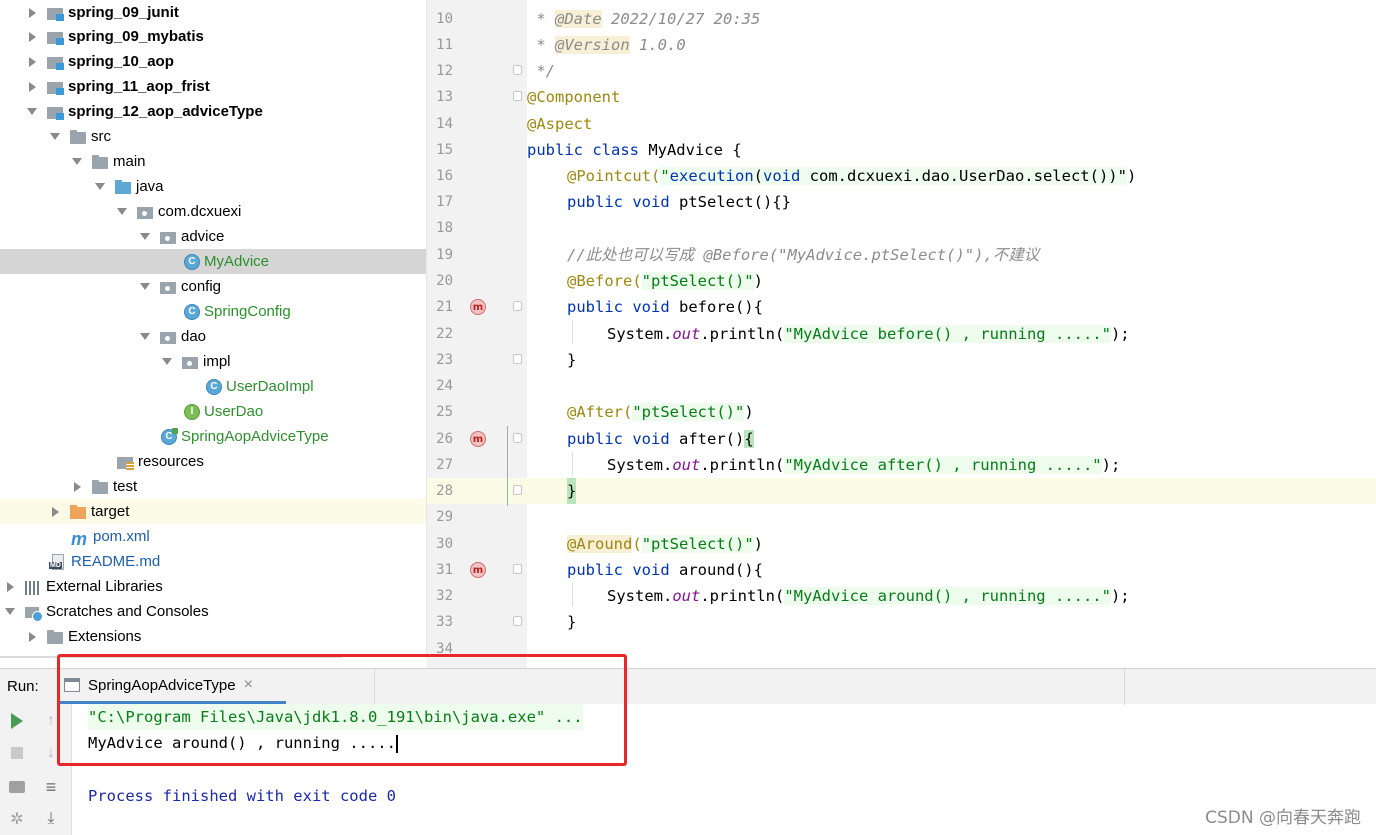 The height and width of the screenshot is (835, 1376). Describe the element at coordinates (213, 611) in the screenshot. I see `tree-item-scratches: Scratches and Consoles` at that location.